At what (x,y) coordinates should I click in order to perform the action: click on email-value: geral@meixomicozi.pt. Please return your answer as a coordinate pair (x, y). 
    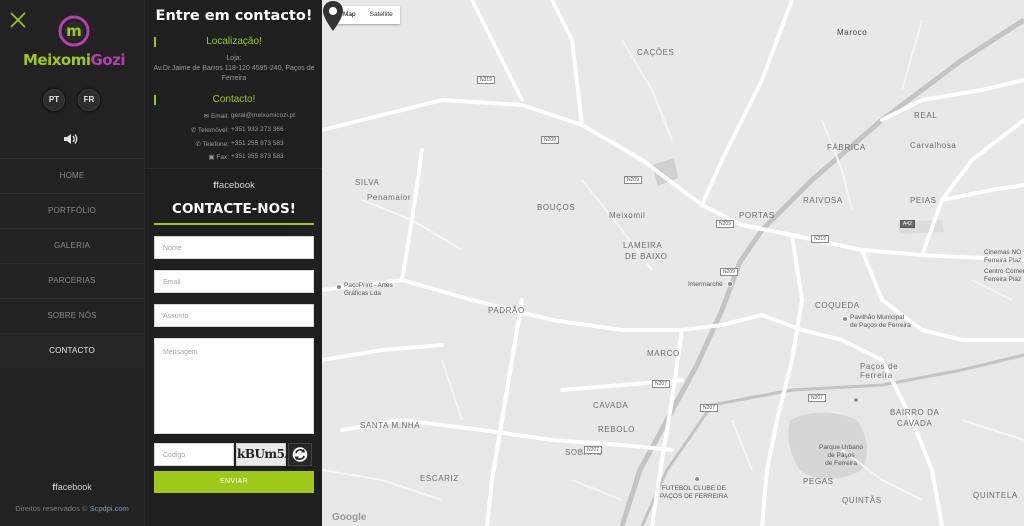
    Looking at the image, I should click on (263, 115).